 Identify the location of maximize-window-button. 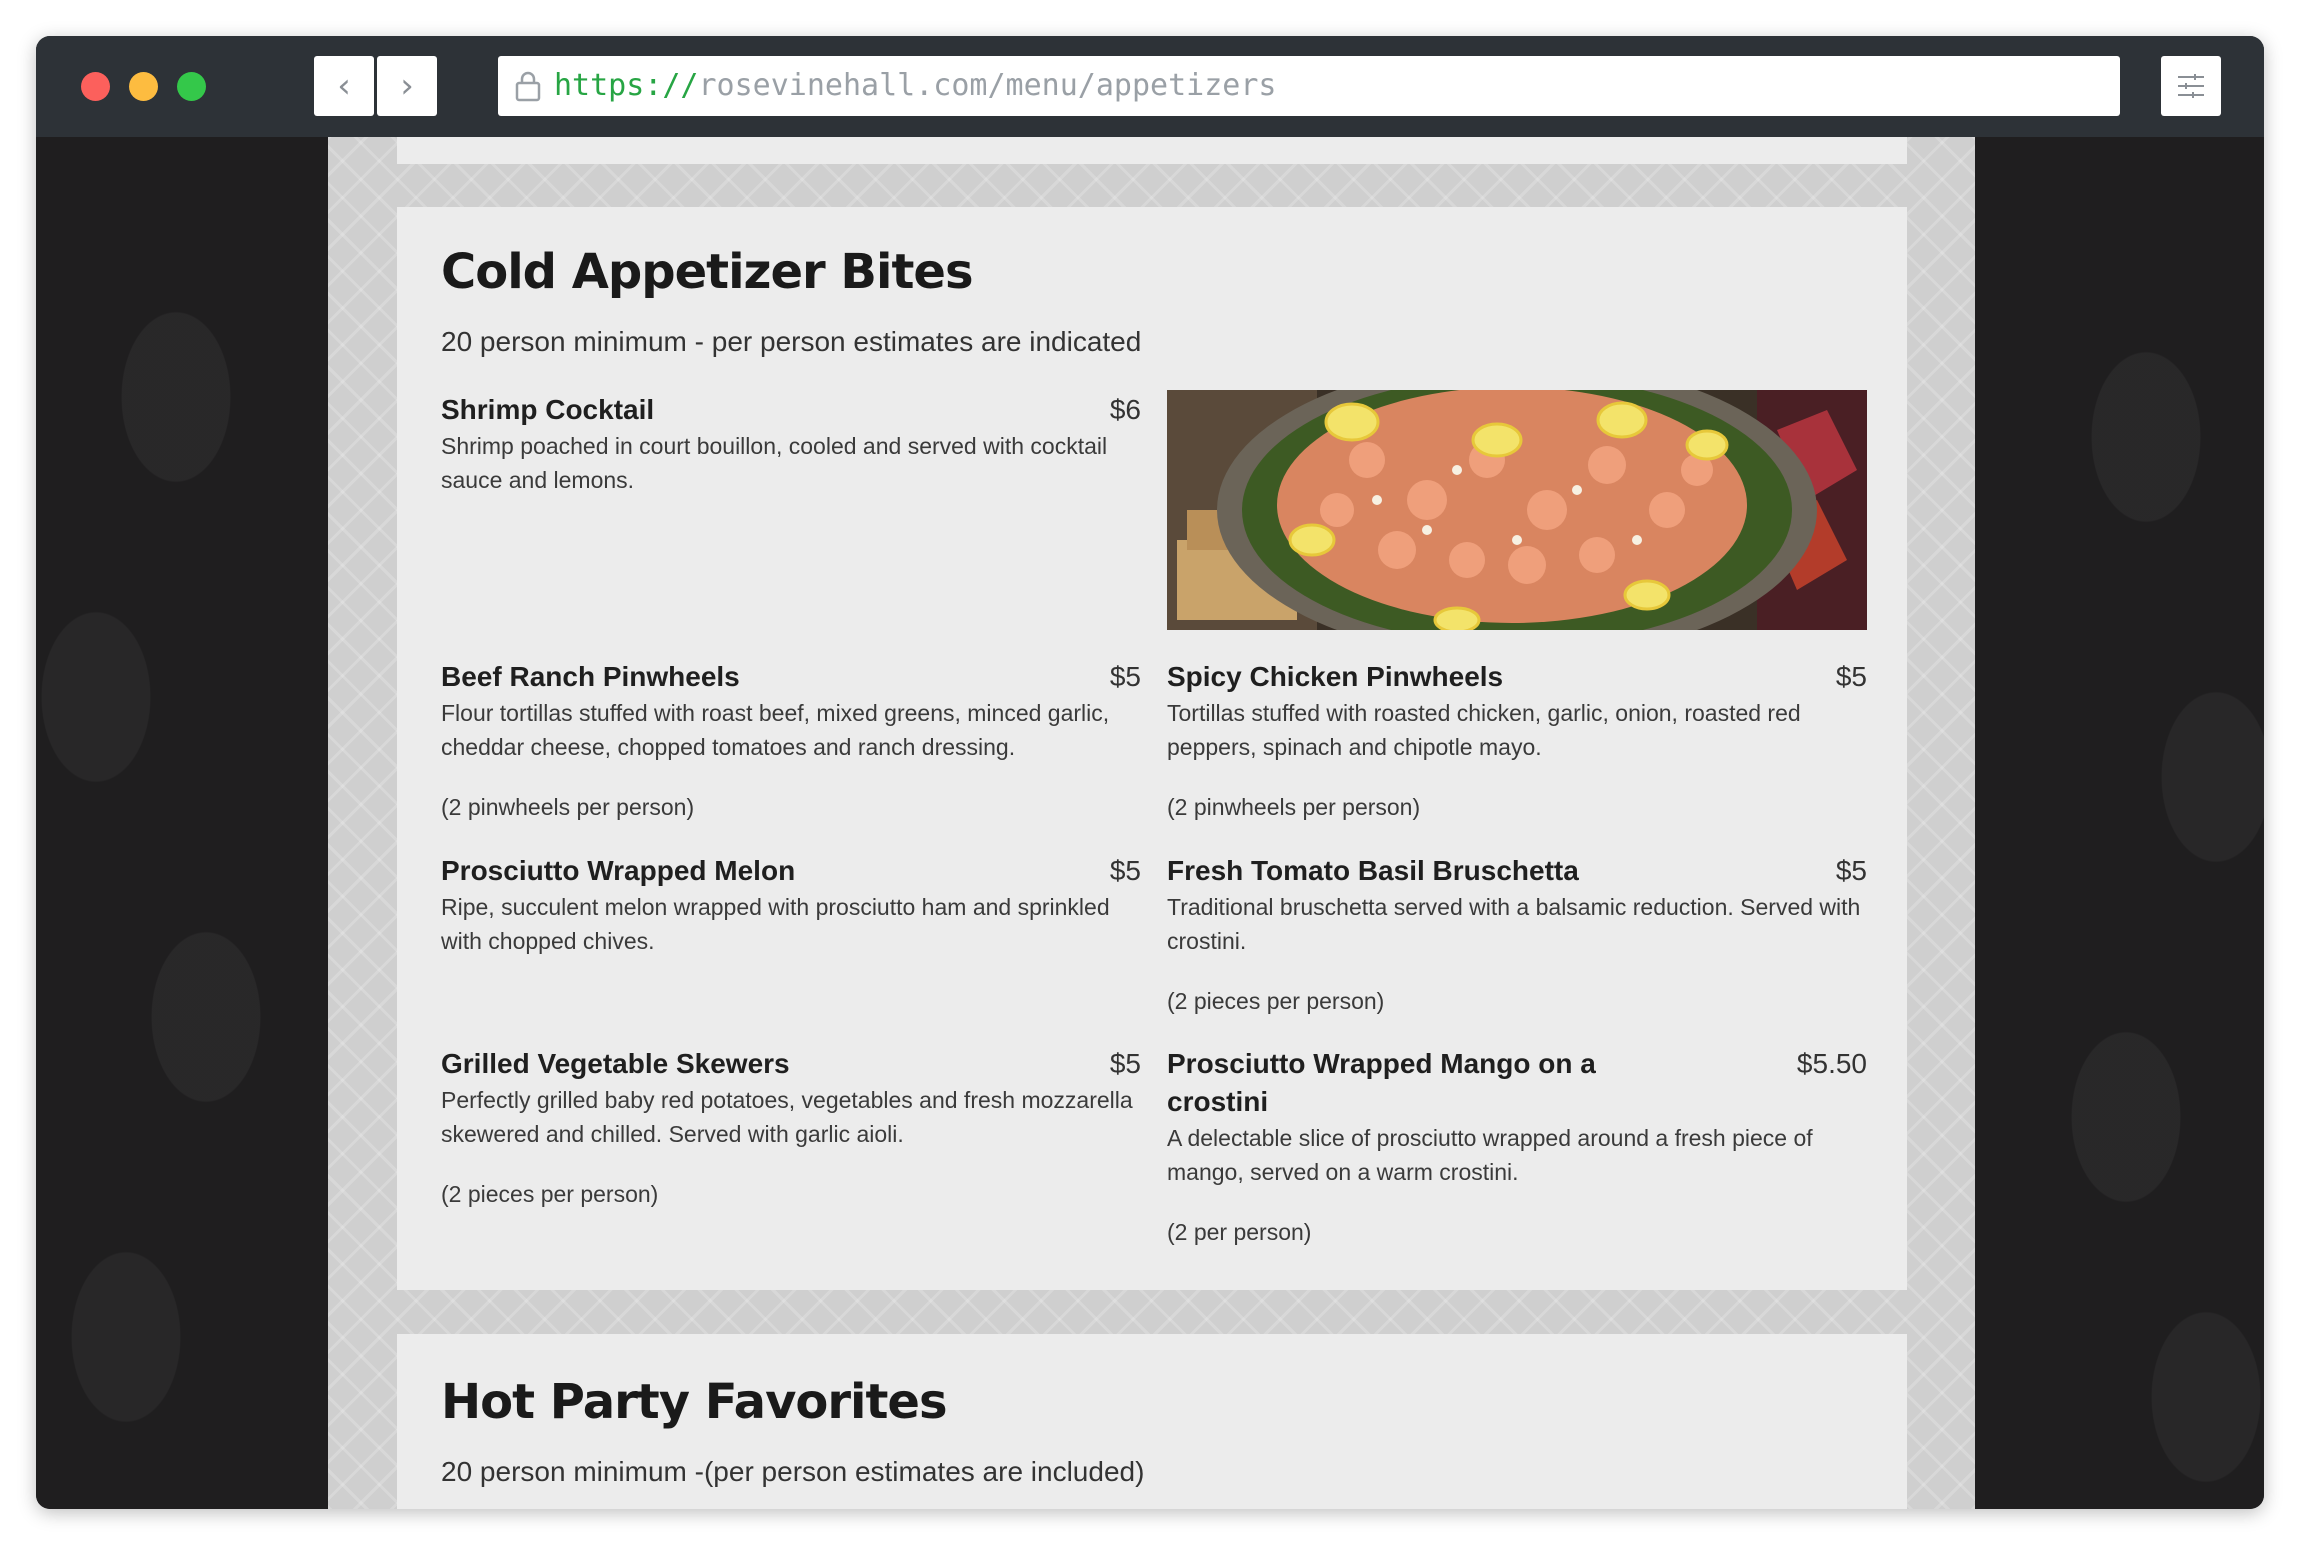
(191, 86).